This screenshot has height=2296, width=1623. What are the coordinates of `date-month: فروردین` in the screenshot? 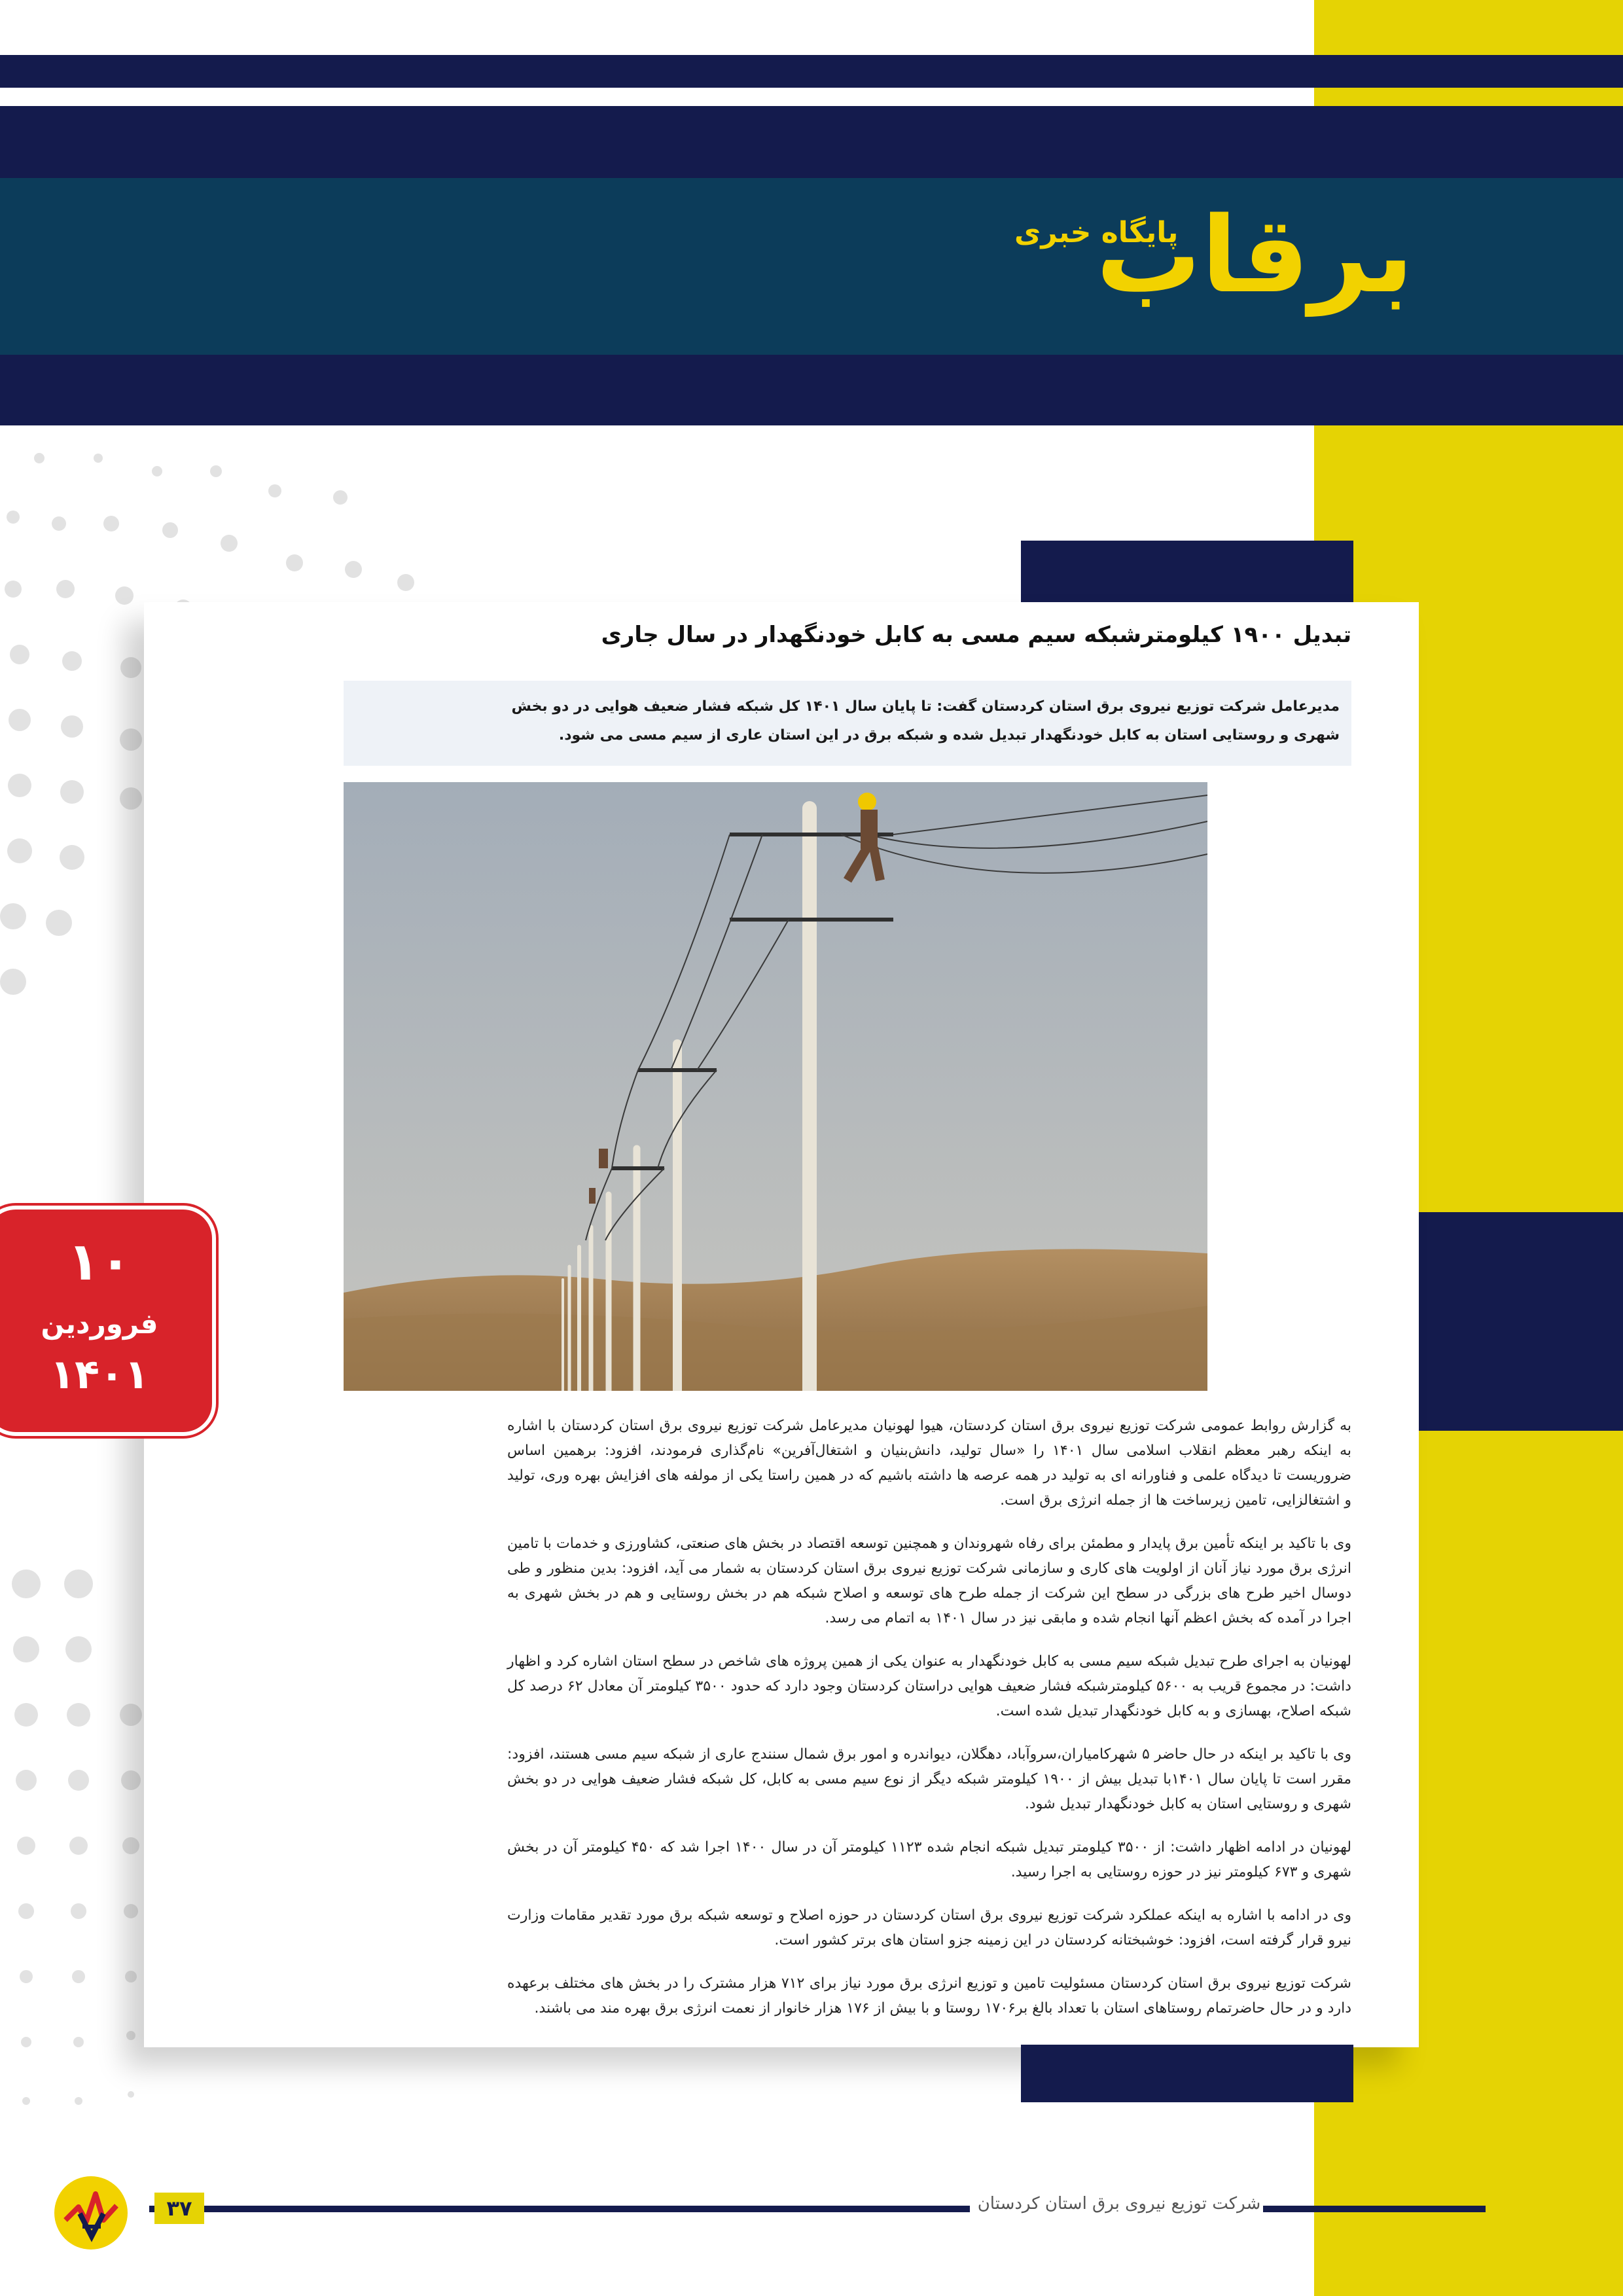 It's located at (99, 1324).